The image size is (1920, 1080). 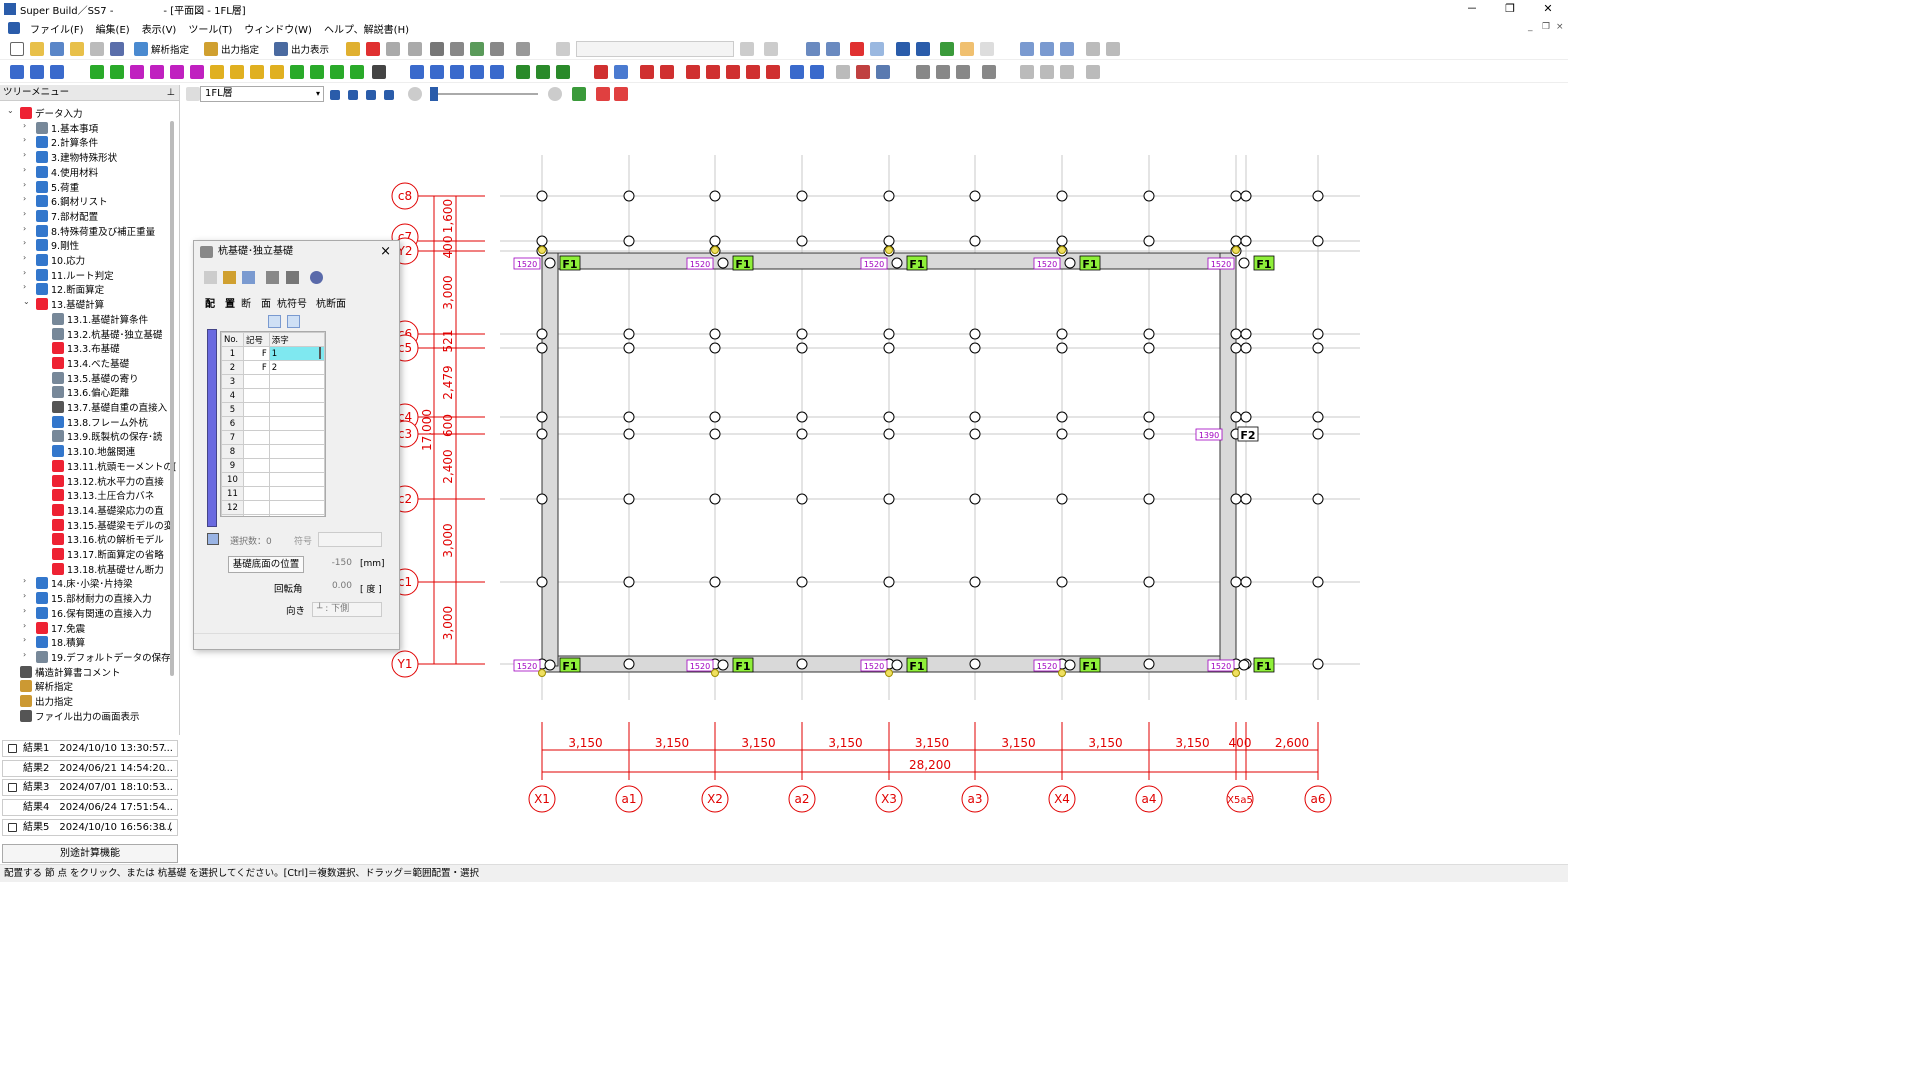 What do you see at coordinates (112, 525) in the screenshot?
I see `tree-item: 13.15.基礎梁モデルの変` at bounding box center [112, 525].